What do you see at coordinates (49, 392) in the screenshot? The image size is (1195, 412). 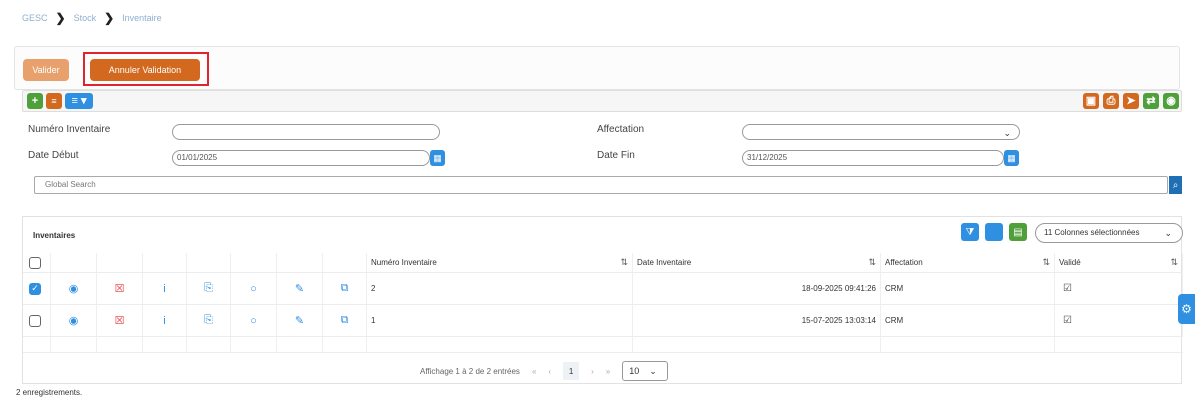 I see `record-count: 2 enregistrements.` at bounding box center [49, 392].